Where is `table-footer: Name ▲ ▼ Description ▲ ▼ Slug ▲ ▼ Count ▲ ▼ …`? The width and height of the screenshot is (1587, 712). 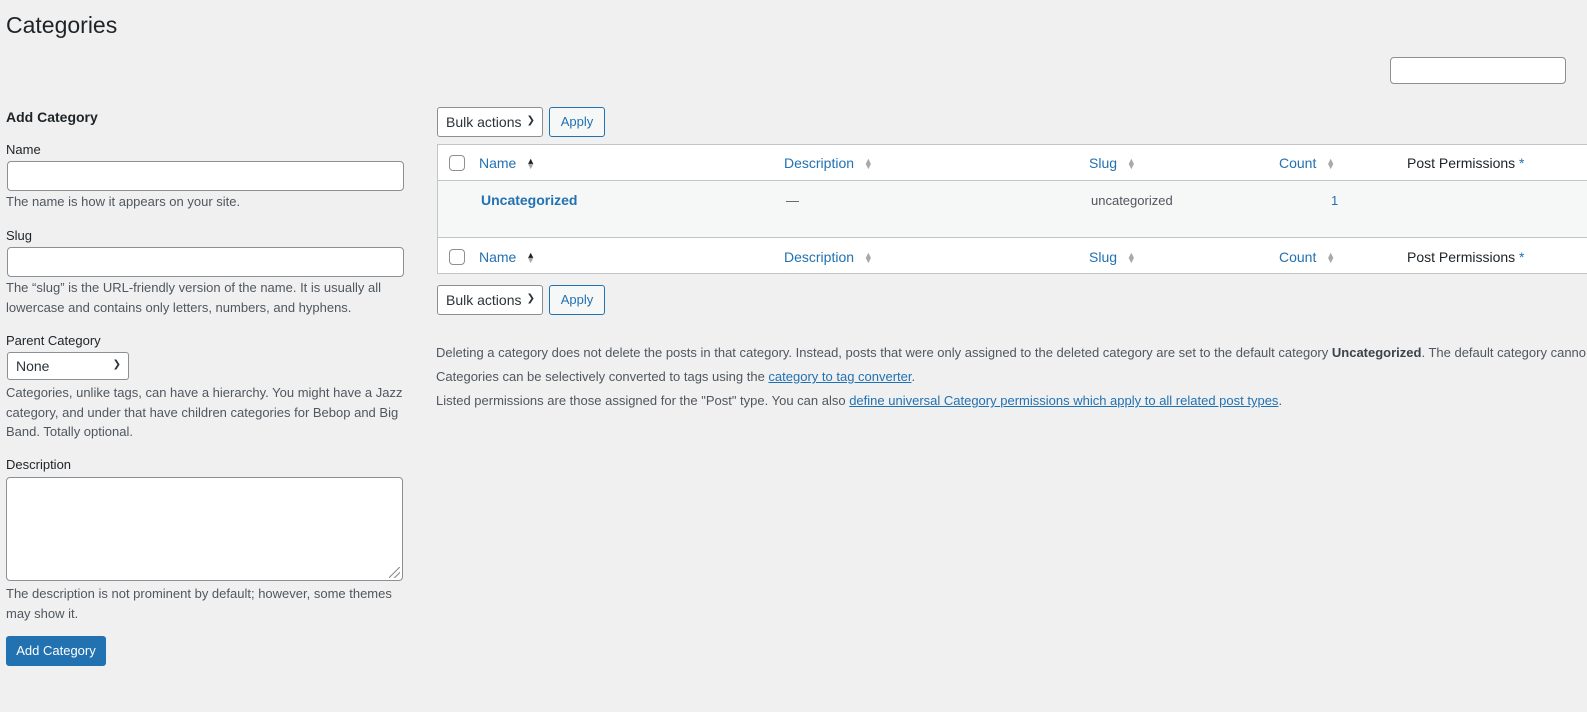 table-footer: Name ▲ ▼ Description ▲ ▼ Slug ▲ ▼ Count ▲ ▼ … is located at coordinates (1012, 255).